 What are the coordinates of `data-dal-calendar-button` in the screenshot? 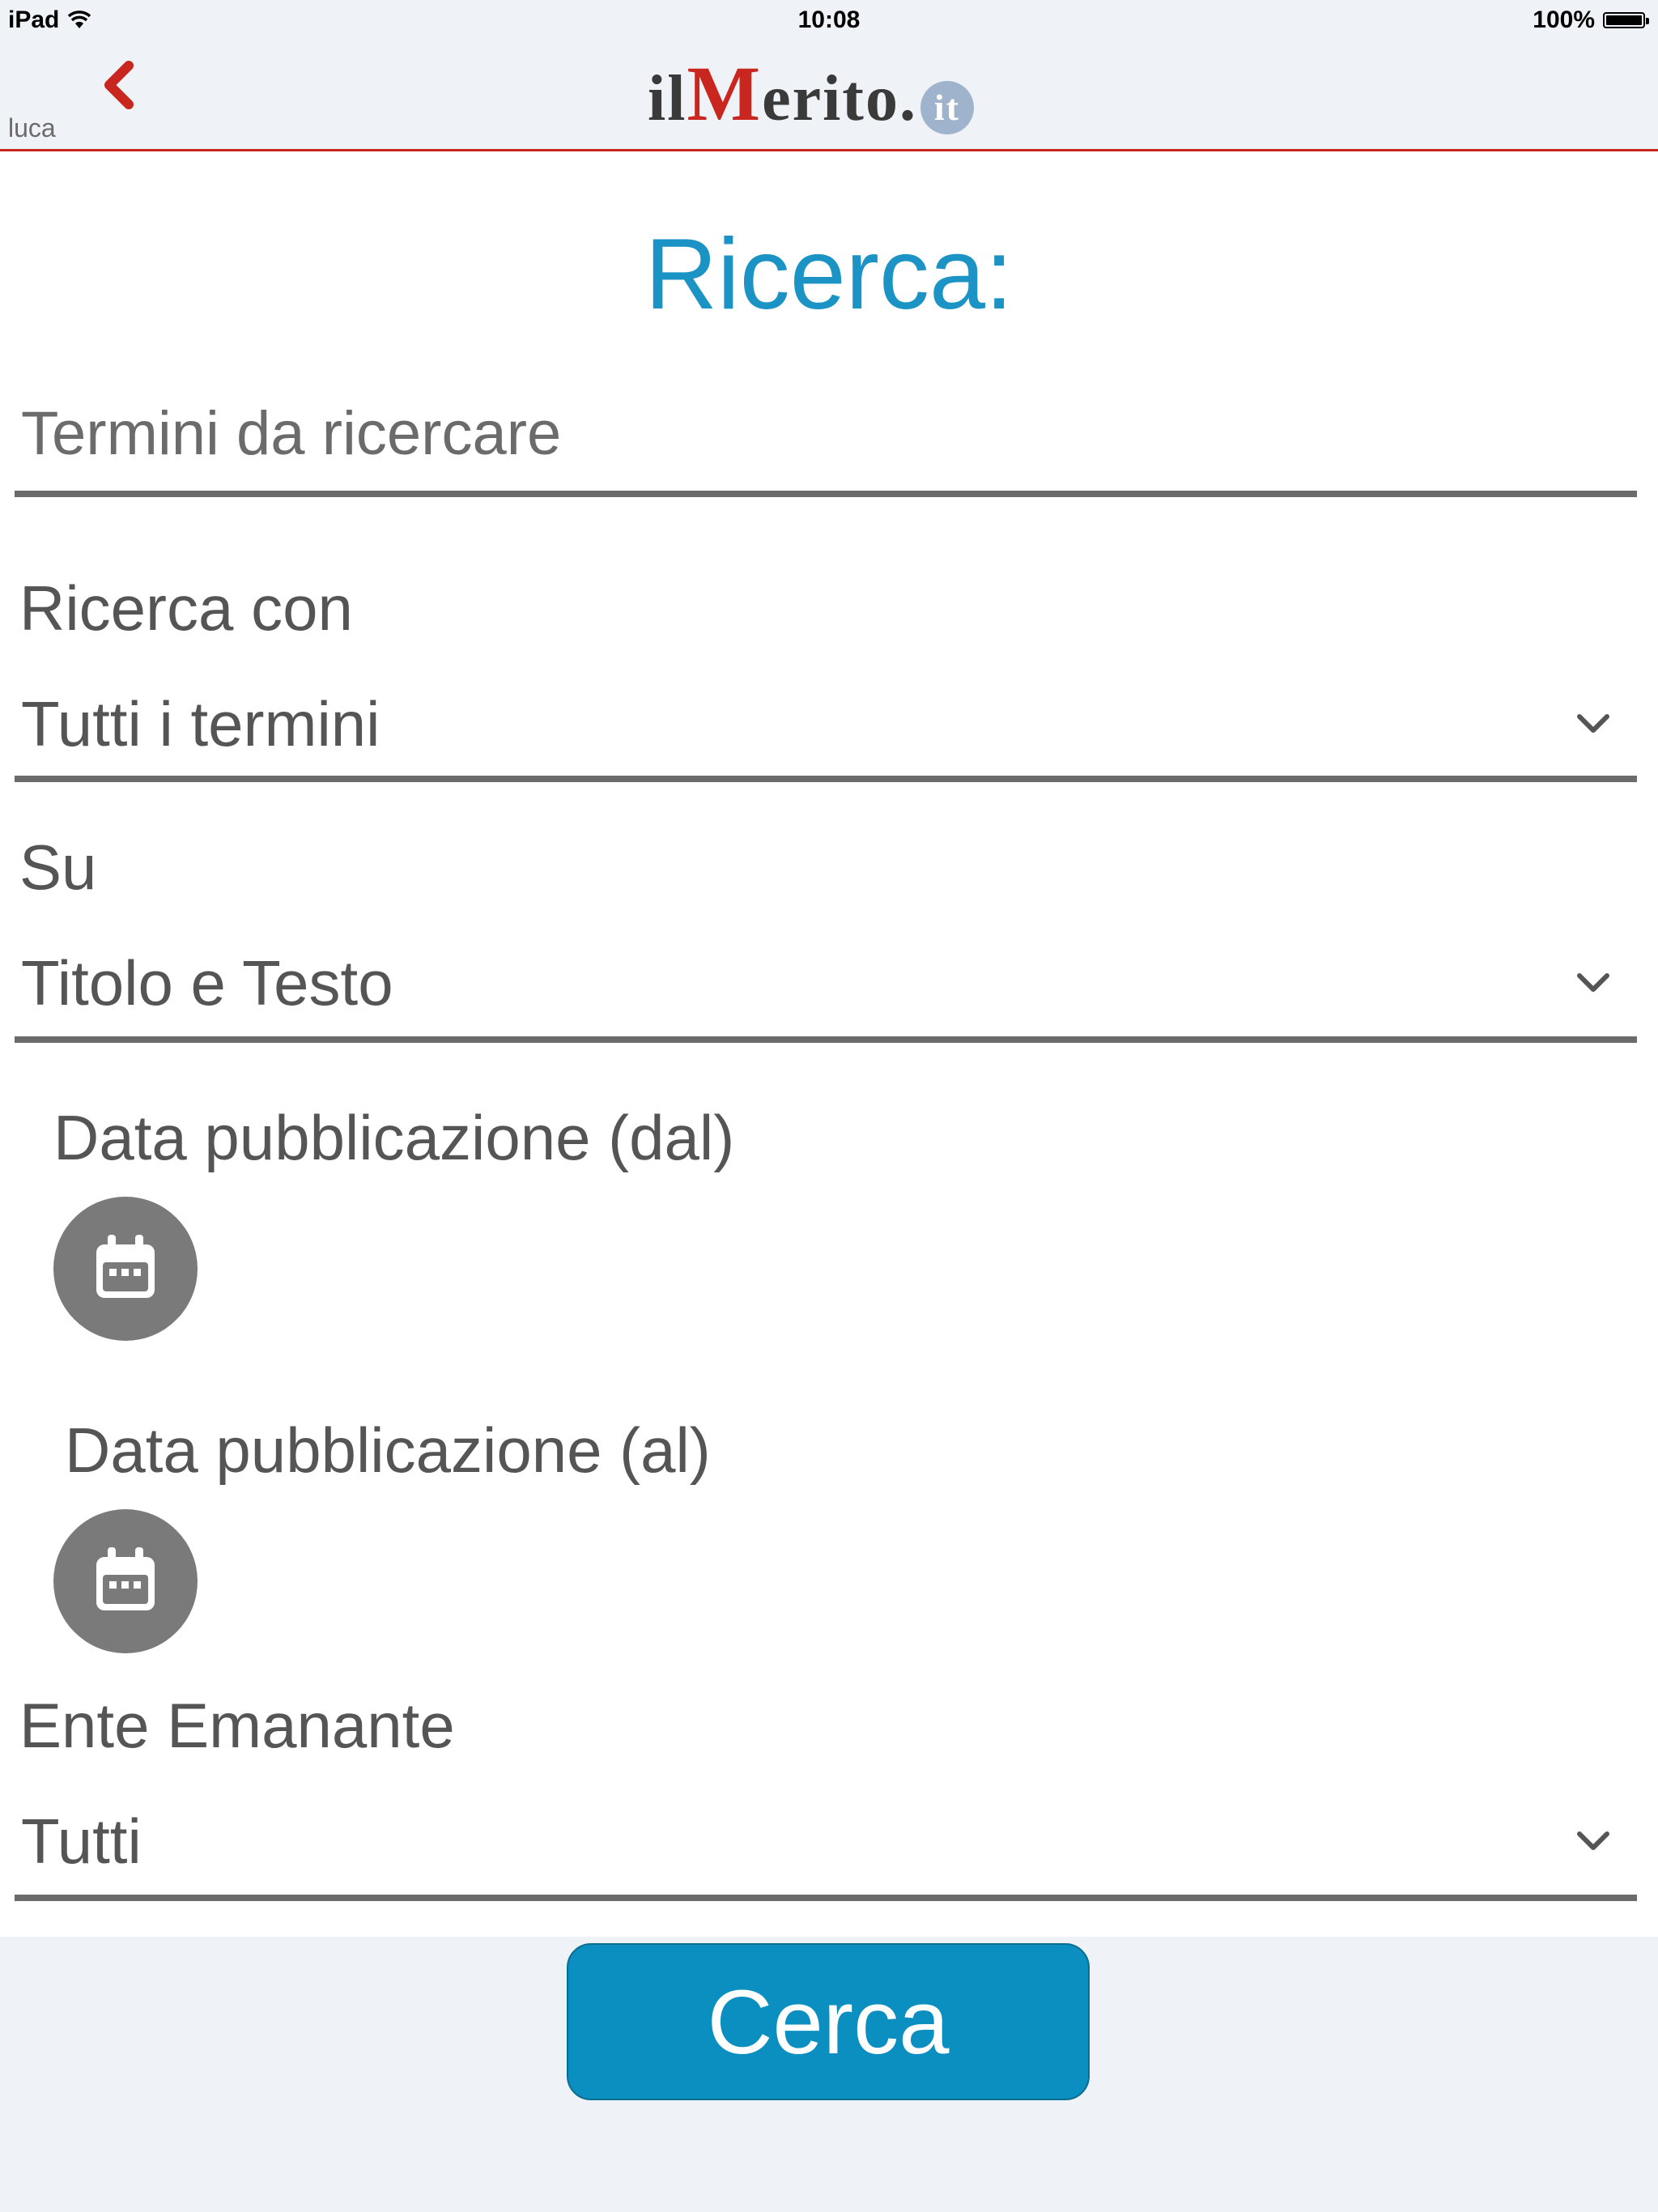 It's located at (125, 1269).